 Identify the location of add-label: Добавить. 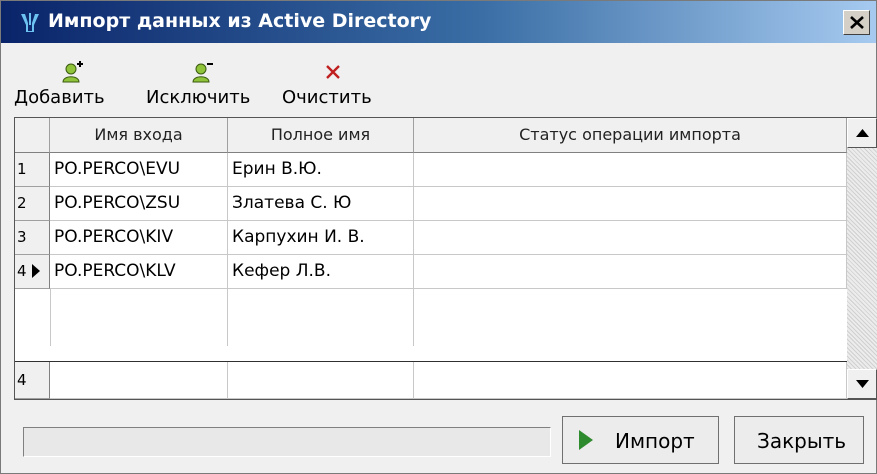
(59, 97).